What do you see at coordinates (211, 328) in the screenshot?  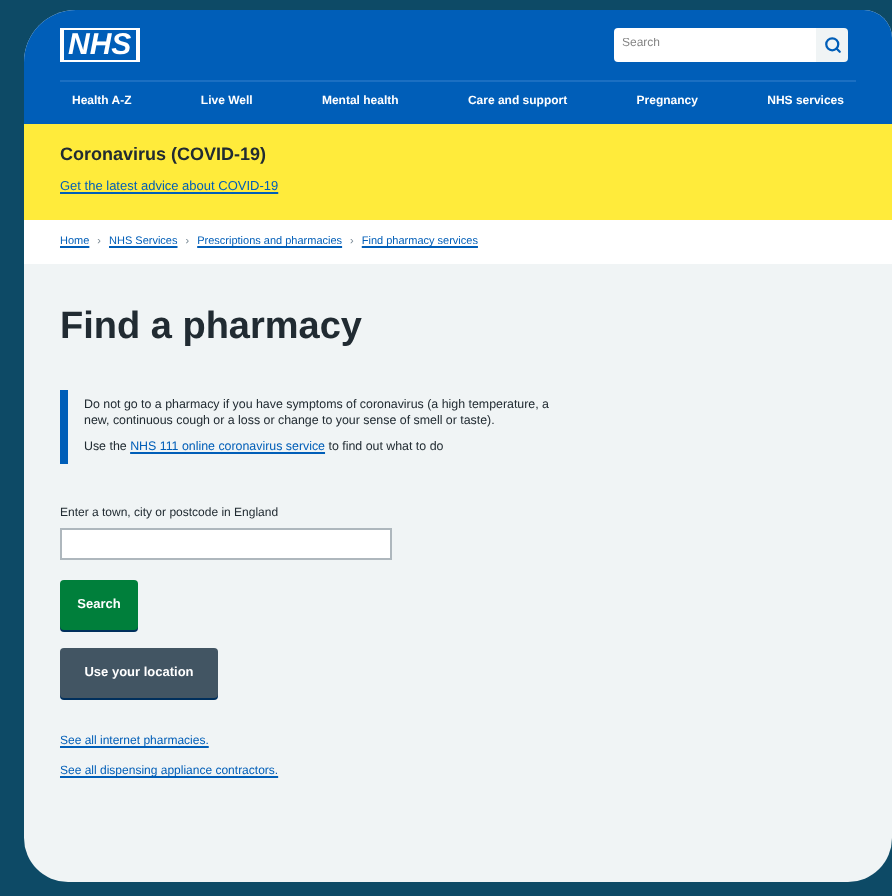 I see `page-heading: Find a pharmacy` at bounding box center [211, 328].